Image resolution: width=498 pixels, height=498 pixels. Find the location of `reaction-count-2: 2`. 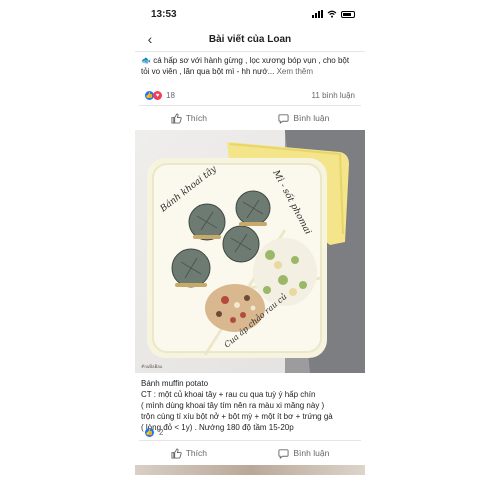

reaction-count-2: 2 is located at coordinates (161, 432).